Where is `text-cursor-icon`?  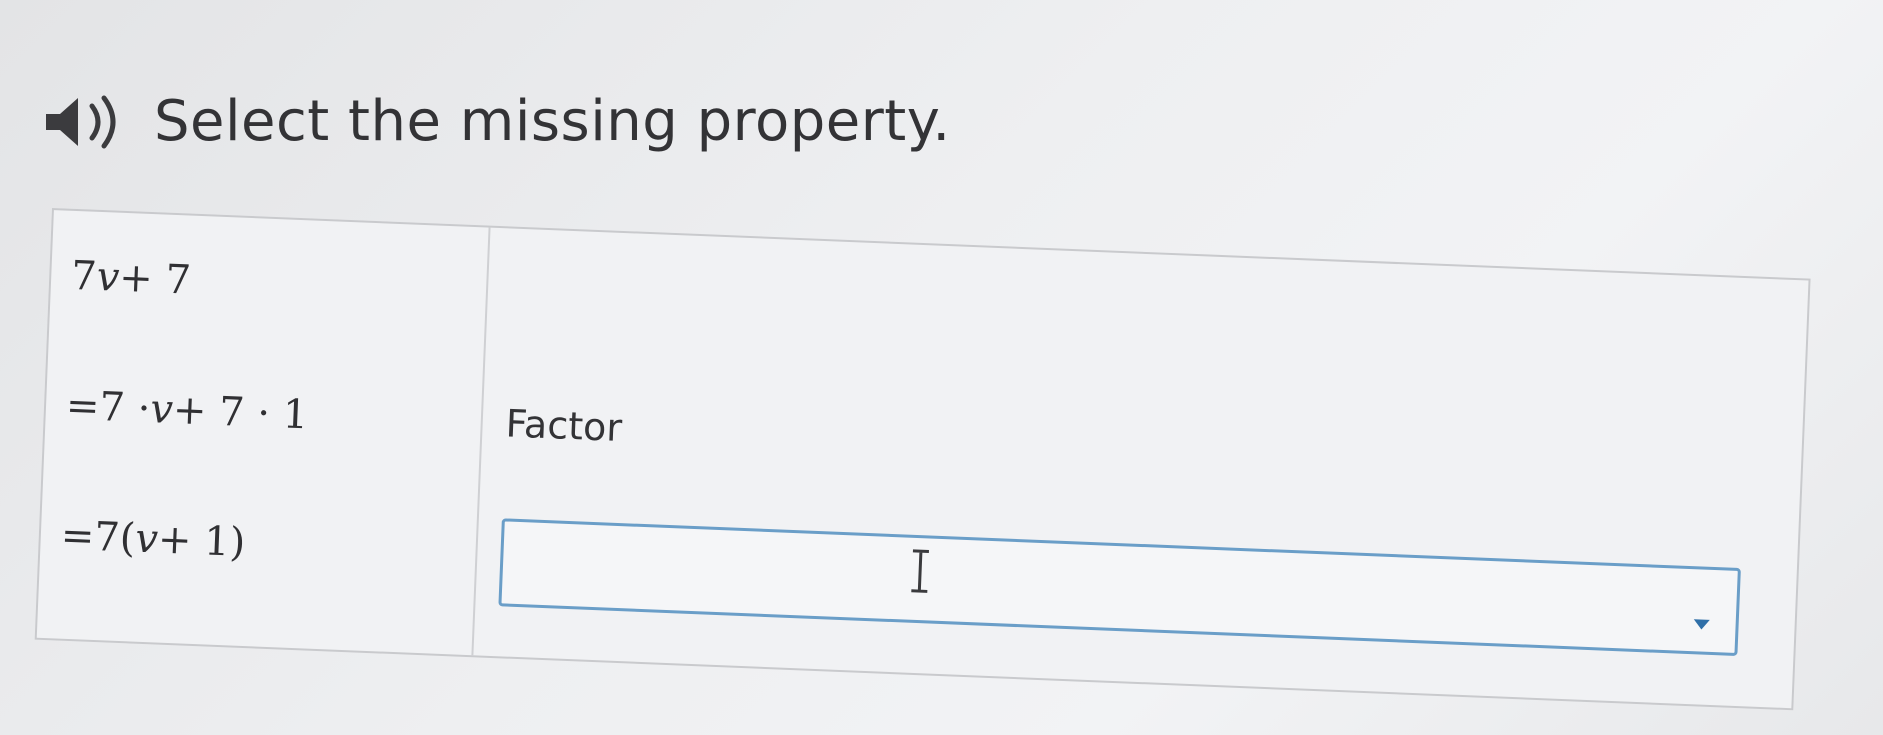 text-cursor-icon is located at coordinates (920, 571).